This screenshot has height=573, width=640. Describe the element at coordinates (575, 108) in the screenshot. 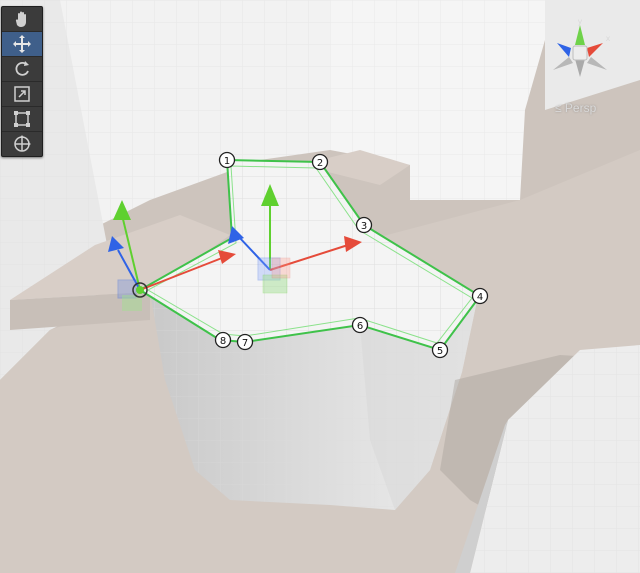

I see `projection-toggle: ≤ Persp` at that location.